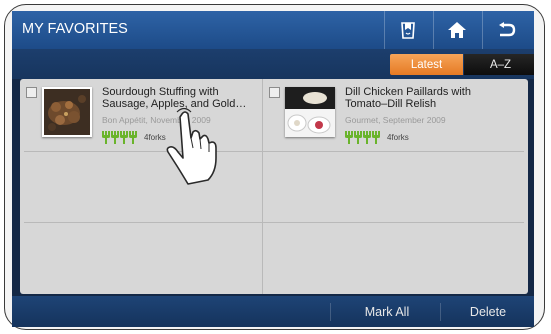 This screenshot has height=334, width=551. I want to click on tap-gesture-icon, so click(191, 146).